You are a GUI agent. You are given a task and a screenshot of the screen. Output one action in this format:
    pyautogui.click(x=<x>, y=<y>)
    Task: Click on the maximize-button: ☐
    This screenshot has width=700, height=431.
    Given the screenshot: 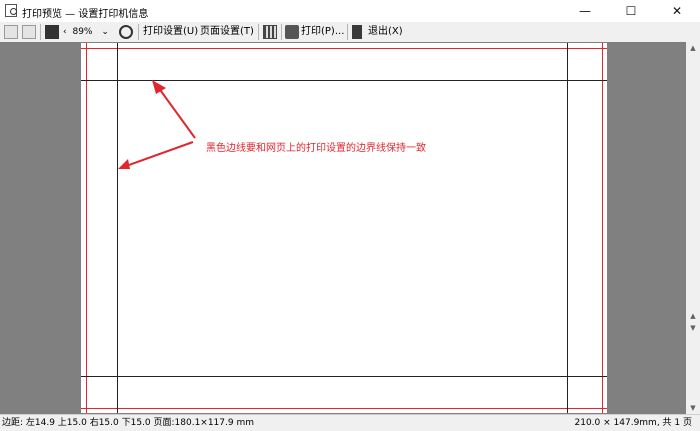 What is the action you would take?
    pyautogui.click(x=631, y=11)
    